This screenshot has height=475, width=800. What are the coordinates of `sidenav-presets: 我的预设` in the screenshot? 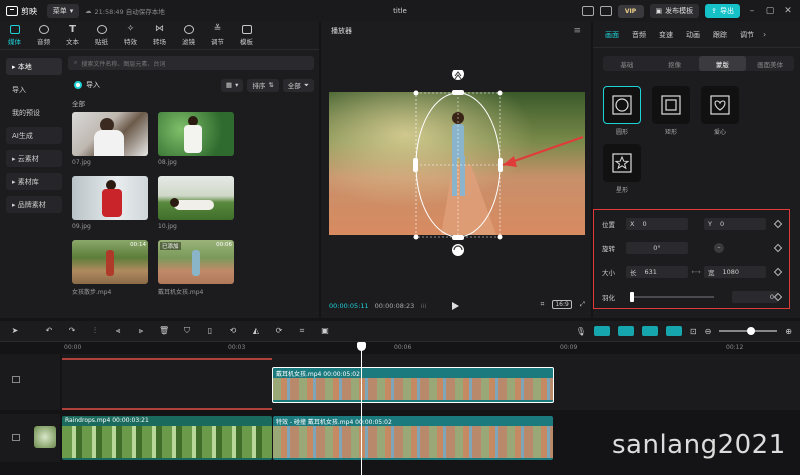 It's located at (34, 112).